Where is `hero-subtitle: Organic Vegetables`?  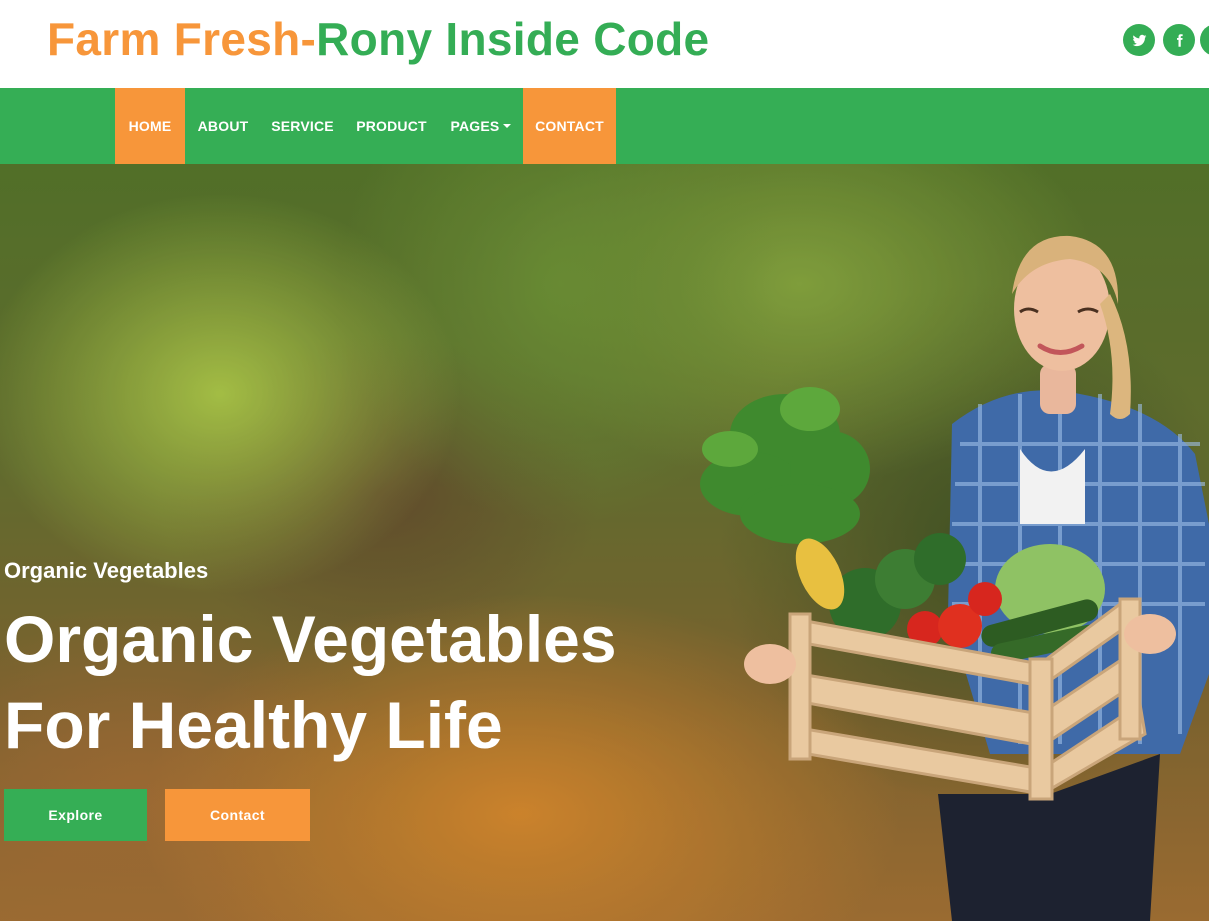
hero-subtitle: Organic Vegetables is located at coordinates (106, 570).